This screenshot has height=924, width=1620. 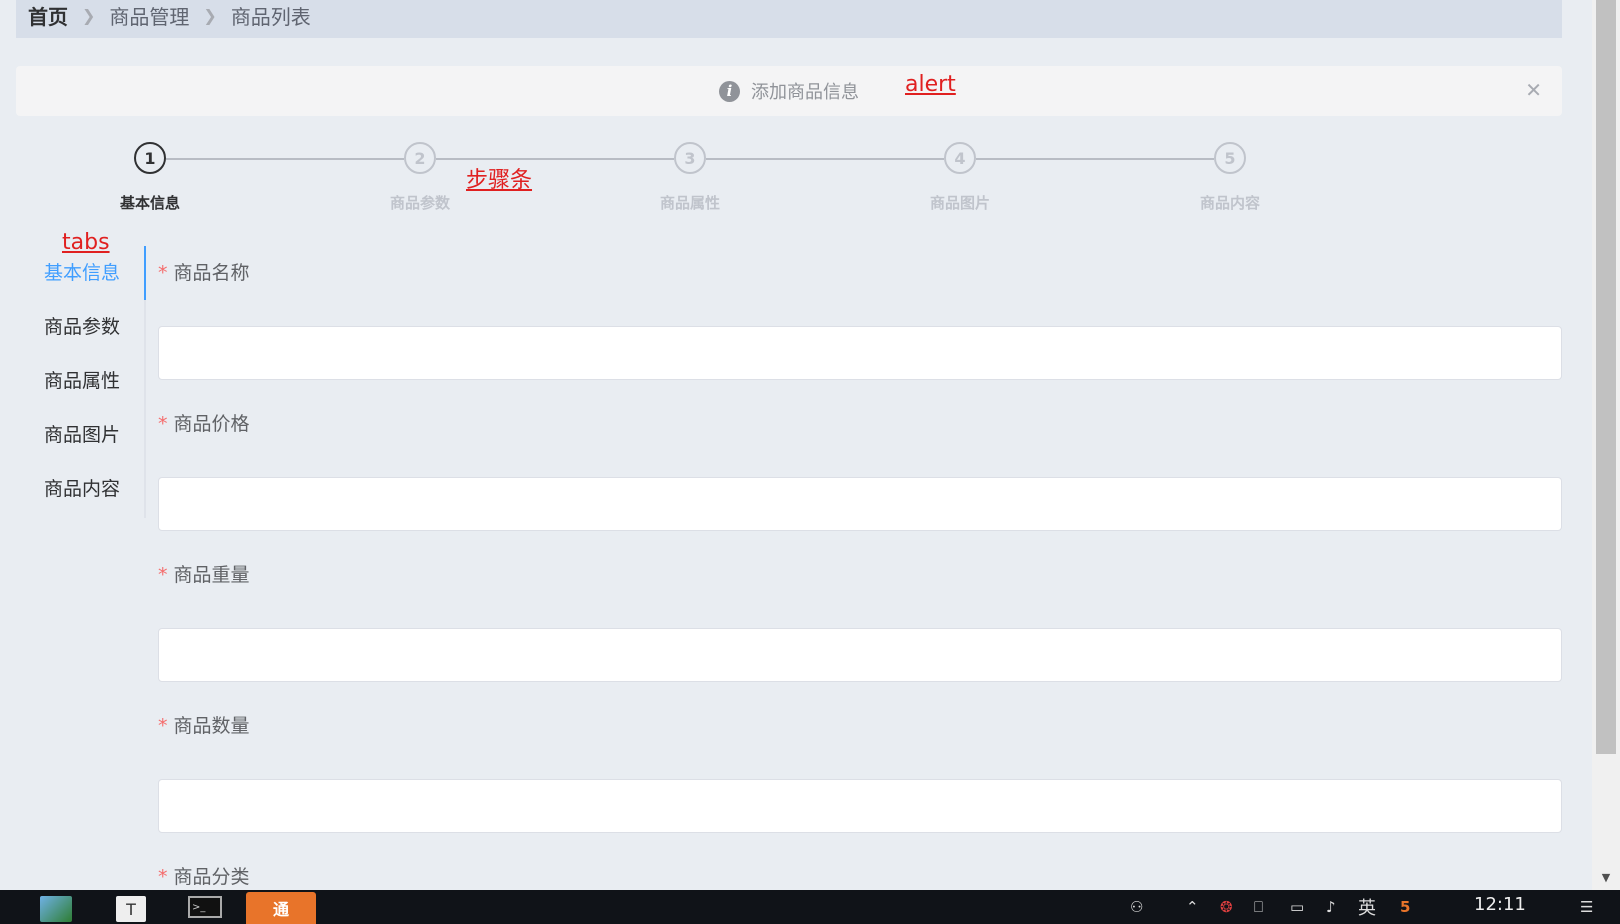 What do you see at coordinates (805, 92) in the screenshot?
I see `alert-text: 添加商品信息` at bounding box center [805, 92].